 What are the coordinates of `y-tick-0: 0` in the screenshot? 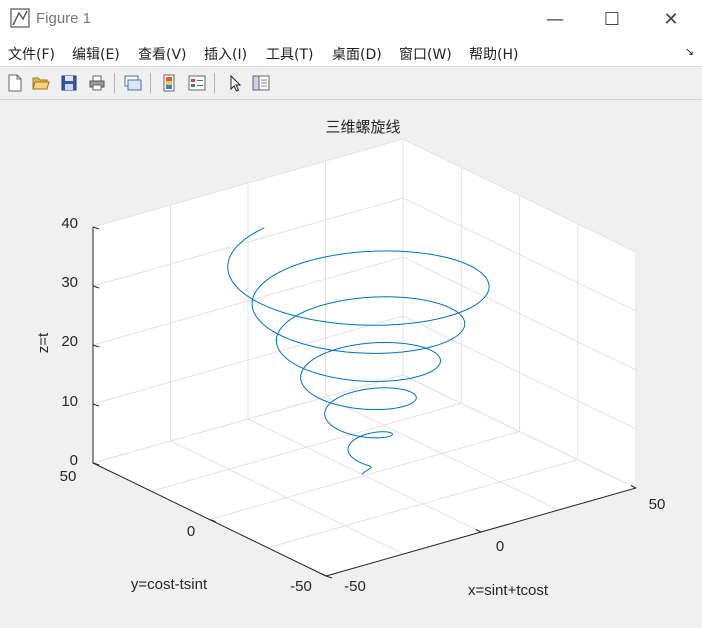 It's located at (191, 531).